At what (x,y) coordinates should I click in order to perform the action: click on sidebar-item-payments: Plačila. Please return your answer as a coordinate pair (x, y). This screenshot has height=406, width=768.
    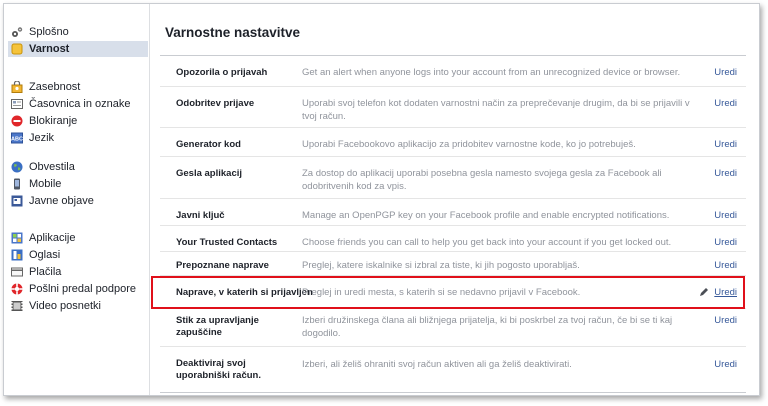
    Looking at the image, I should click on (78, 272).